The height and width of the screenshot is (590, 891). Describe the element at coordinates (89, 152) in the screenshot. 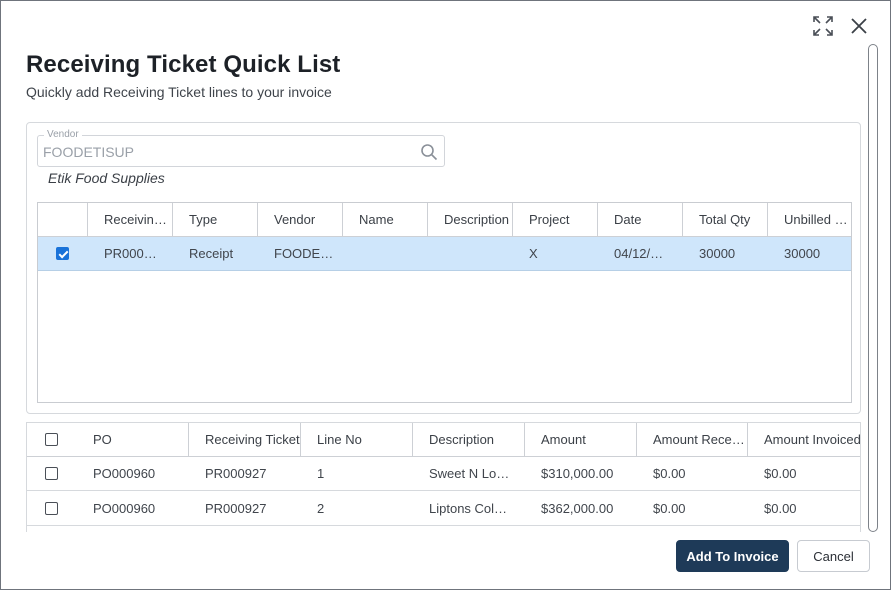

I see `vendor-value: FOODETISUP` at that location.